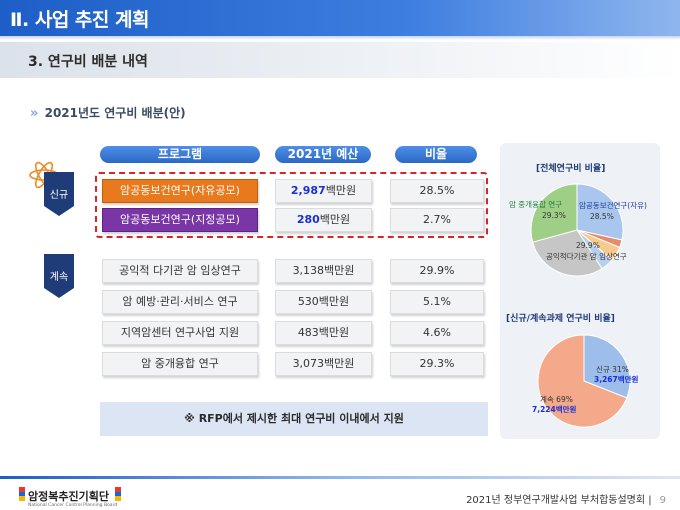  I want to click on table-row-program: 암 중개융합 연구, so click(180, 364).